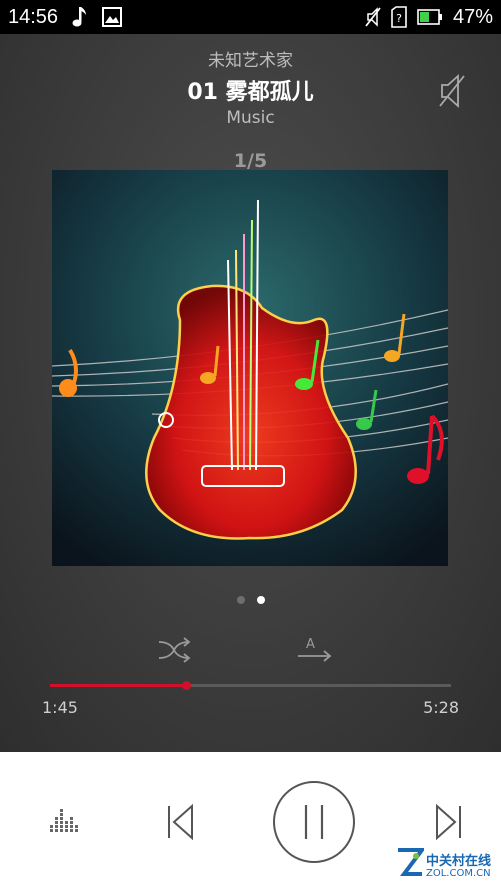 This screenshot has height=891, width=501. What do you see at coordinates (412, 862) in the screenshot?
I see `zol-logo-icon` at bounding box center [412, 862].